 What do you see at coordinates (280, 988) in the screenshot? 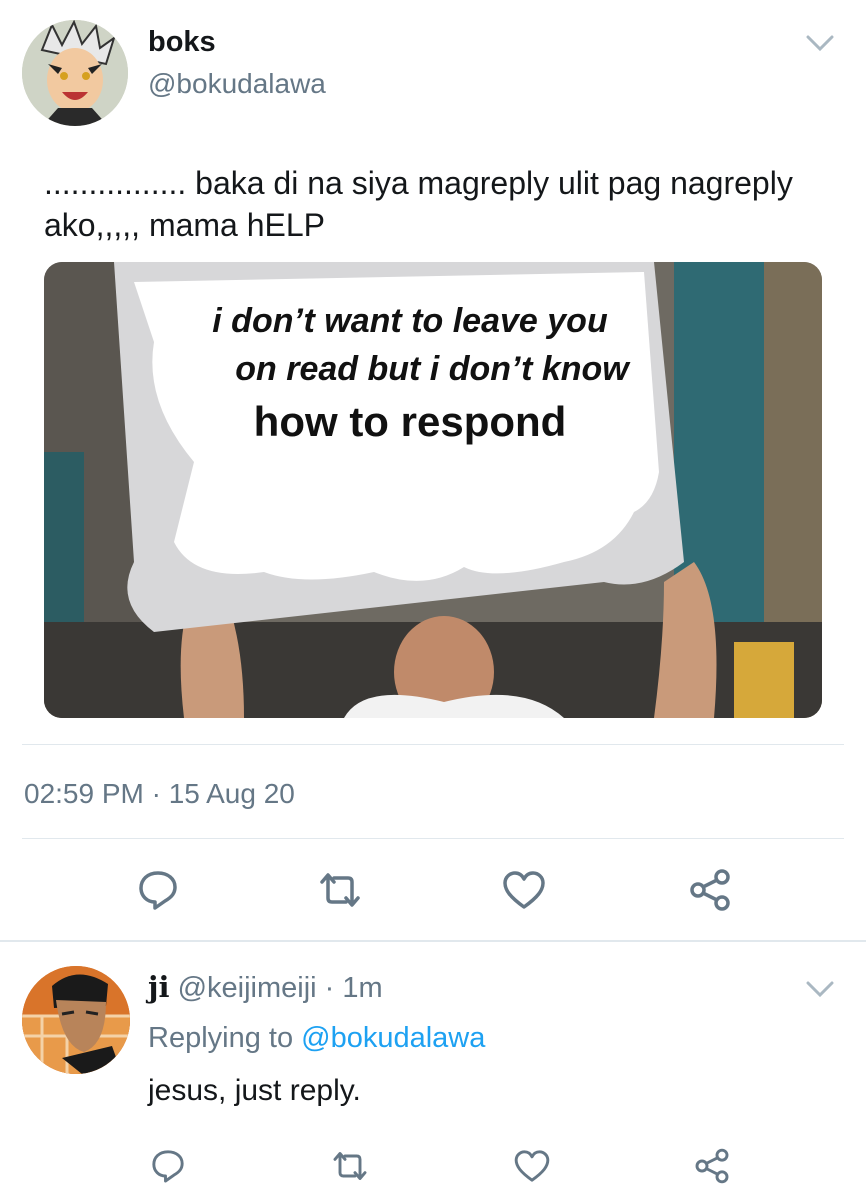
I see `reply-handle-time: @keijimeiji · 1m` at bounding box center [280, 988].